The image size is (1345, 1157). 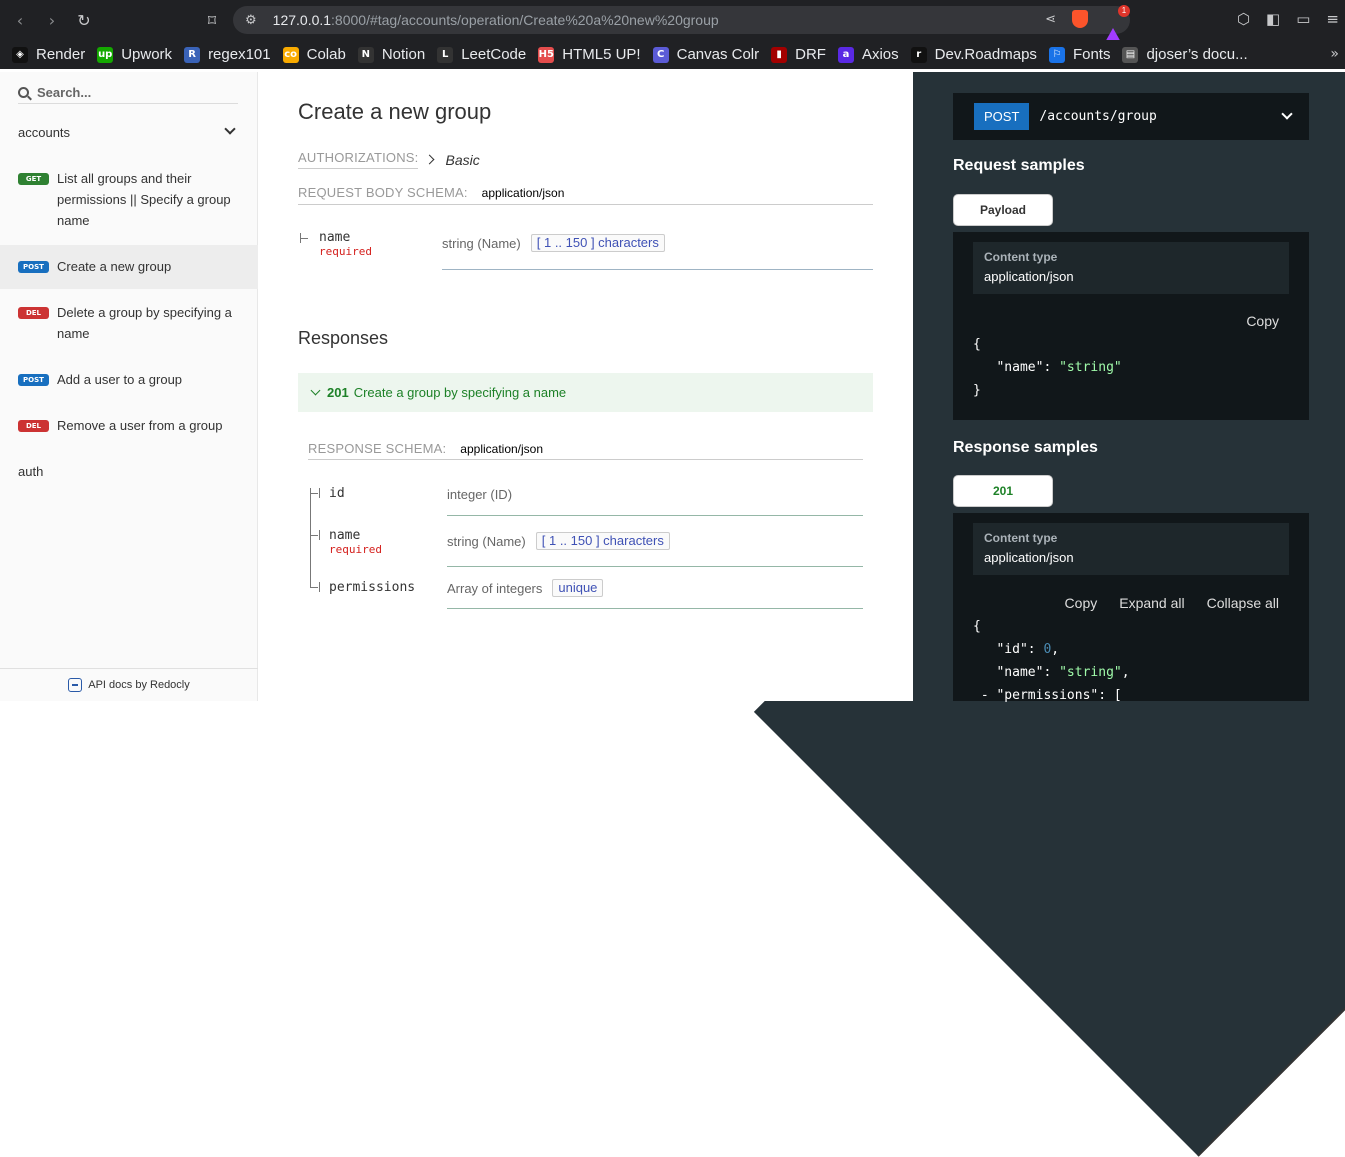 What do you see at coordinates (868, 54) in the screenshot?
I see `bookmark-item: a Axios` at bounding box center [868, 54].